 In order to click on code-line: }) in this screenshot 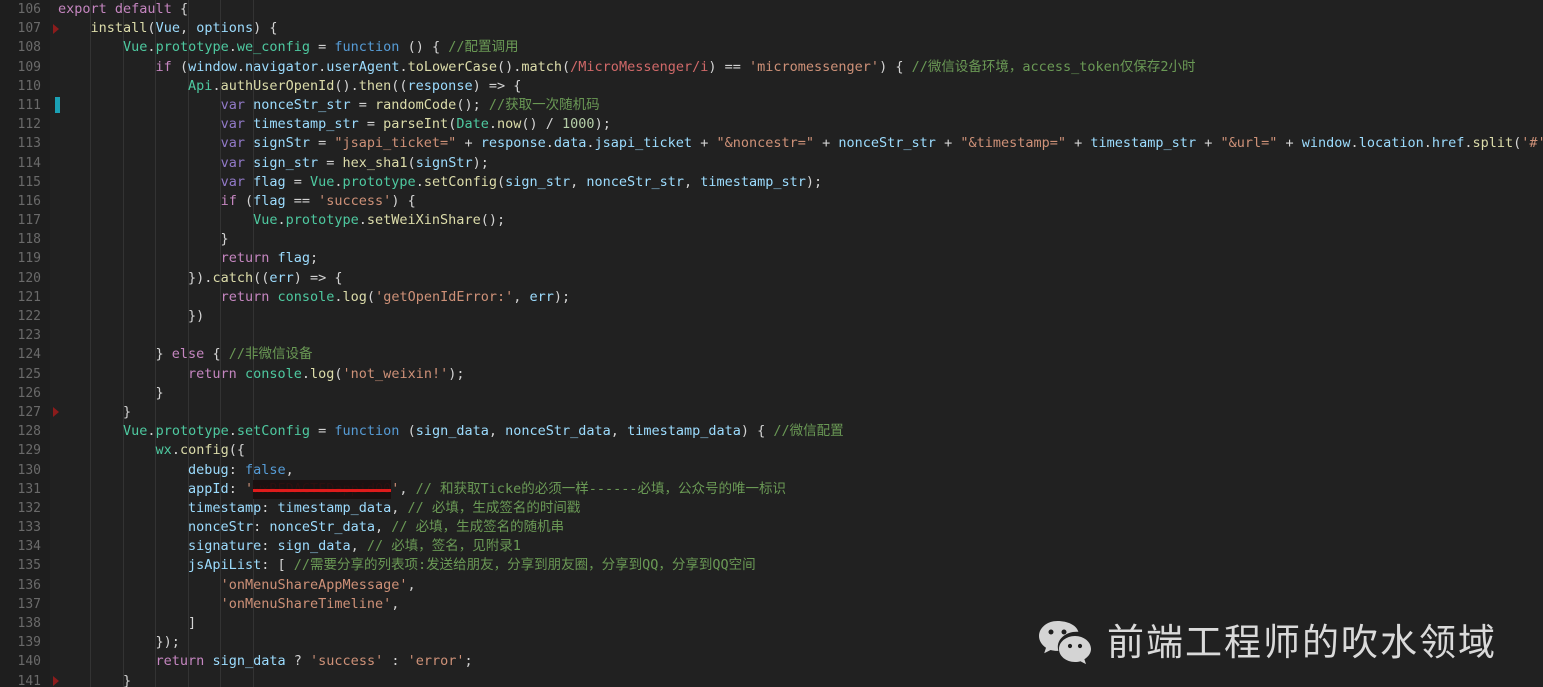, I will do `click(796, 316)`.